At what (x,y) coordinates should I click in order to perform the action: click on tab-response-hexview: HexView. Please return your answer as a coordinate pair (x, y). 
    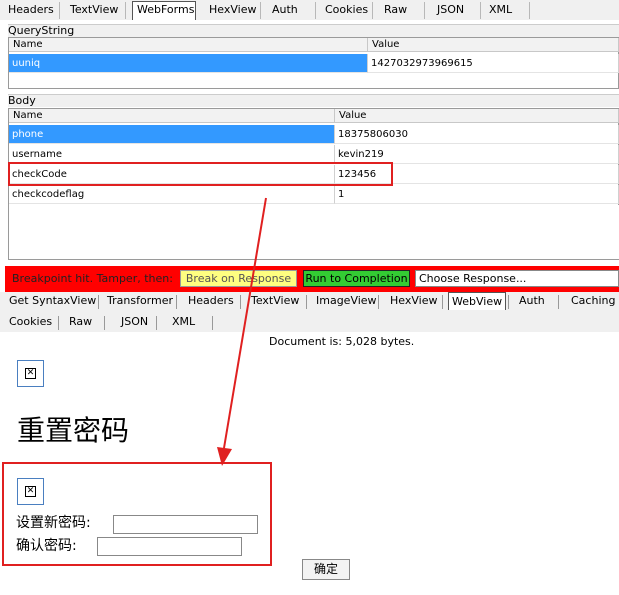
    Looking at the image, I should click on (413, 301).